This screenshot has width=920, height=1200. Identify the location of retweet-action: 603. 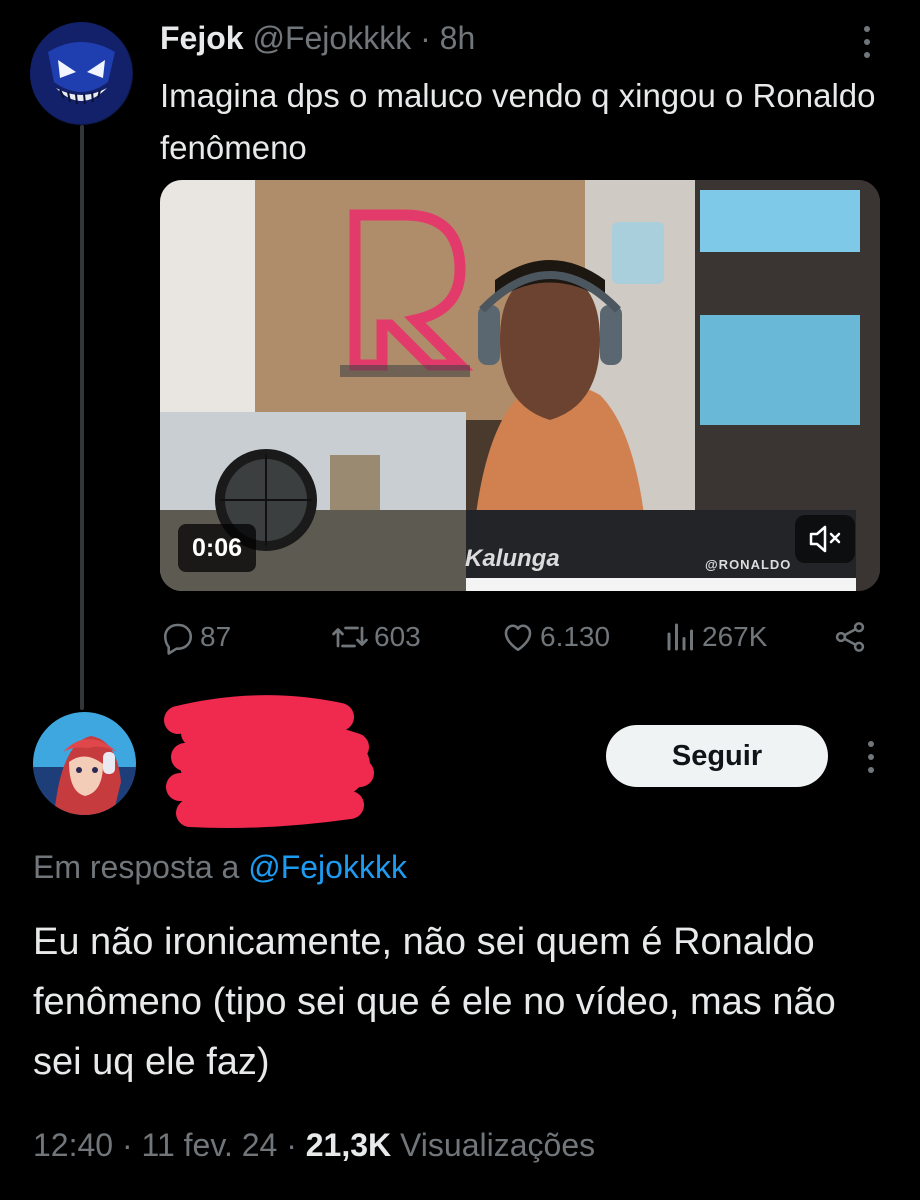
(375, 637).